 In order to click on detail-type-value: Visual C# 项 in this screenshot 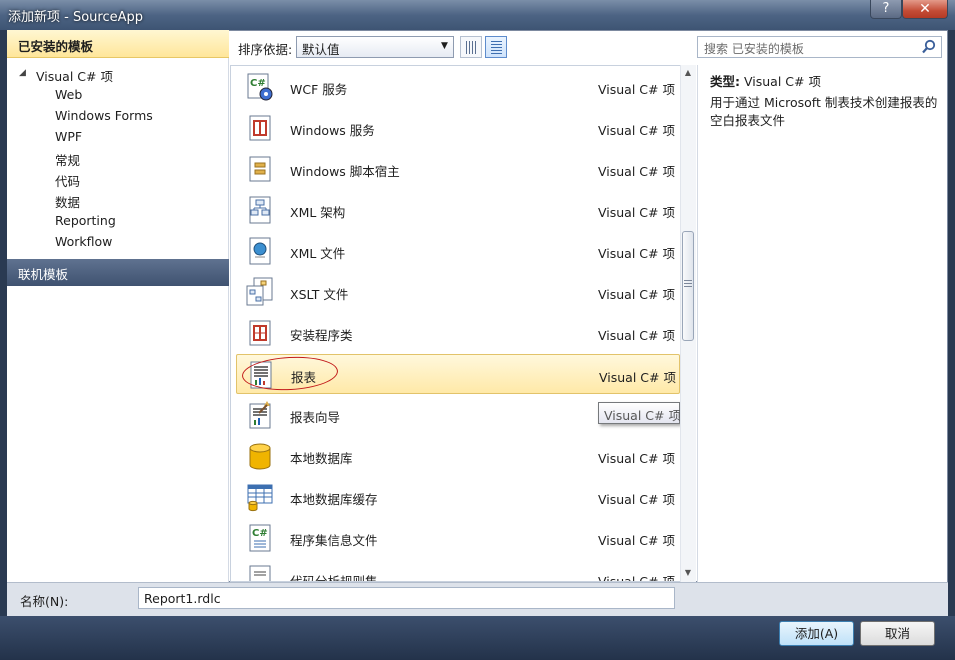, I will do `click(782, 81)`.